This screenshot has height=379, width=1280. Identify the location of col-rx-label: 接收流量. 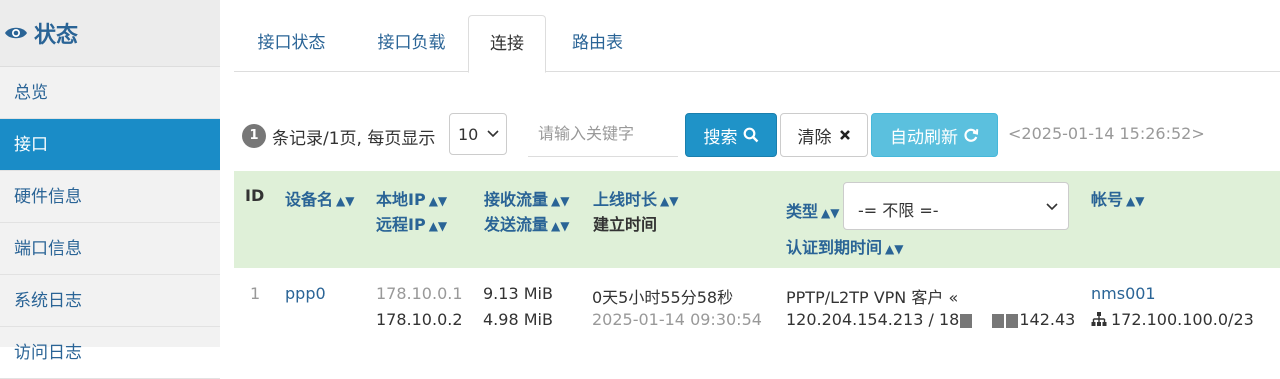
(516, 199).